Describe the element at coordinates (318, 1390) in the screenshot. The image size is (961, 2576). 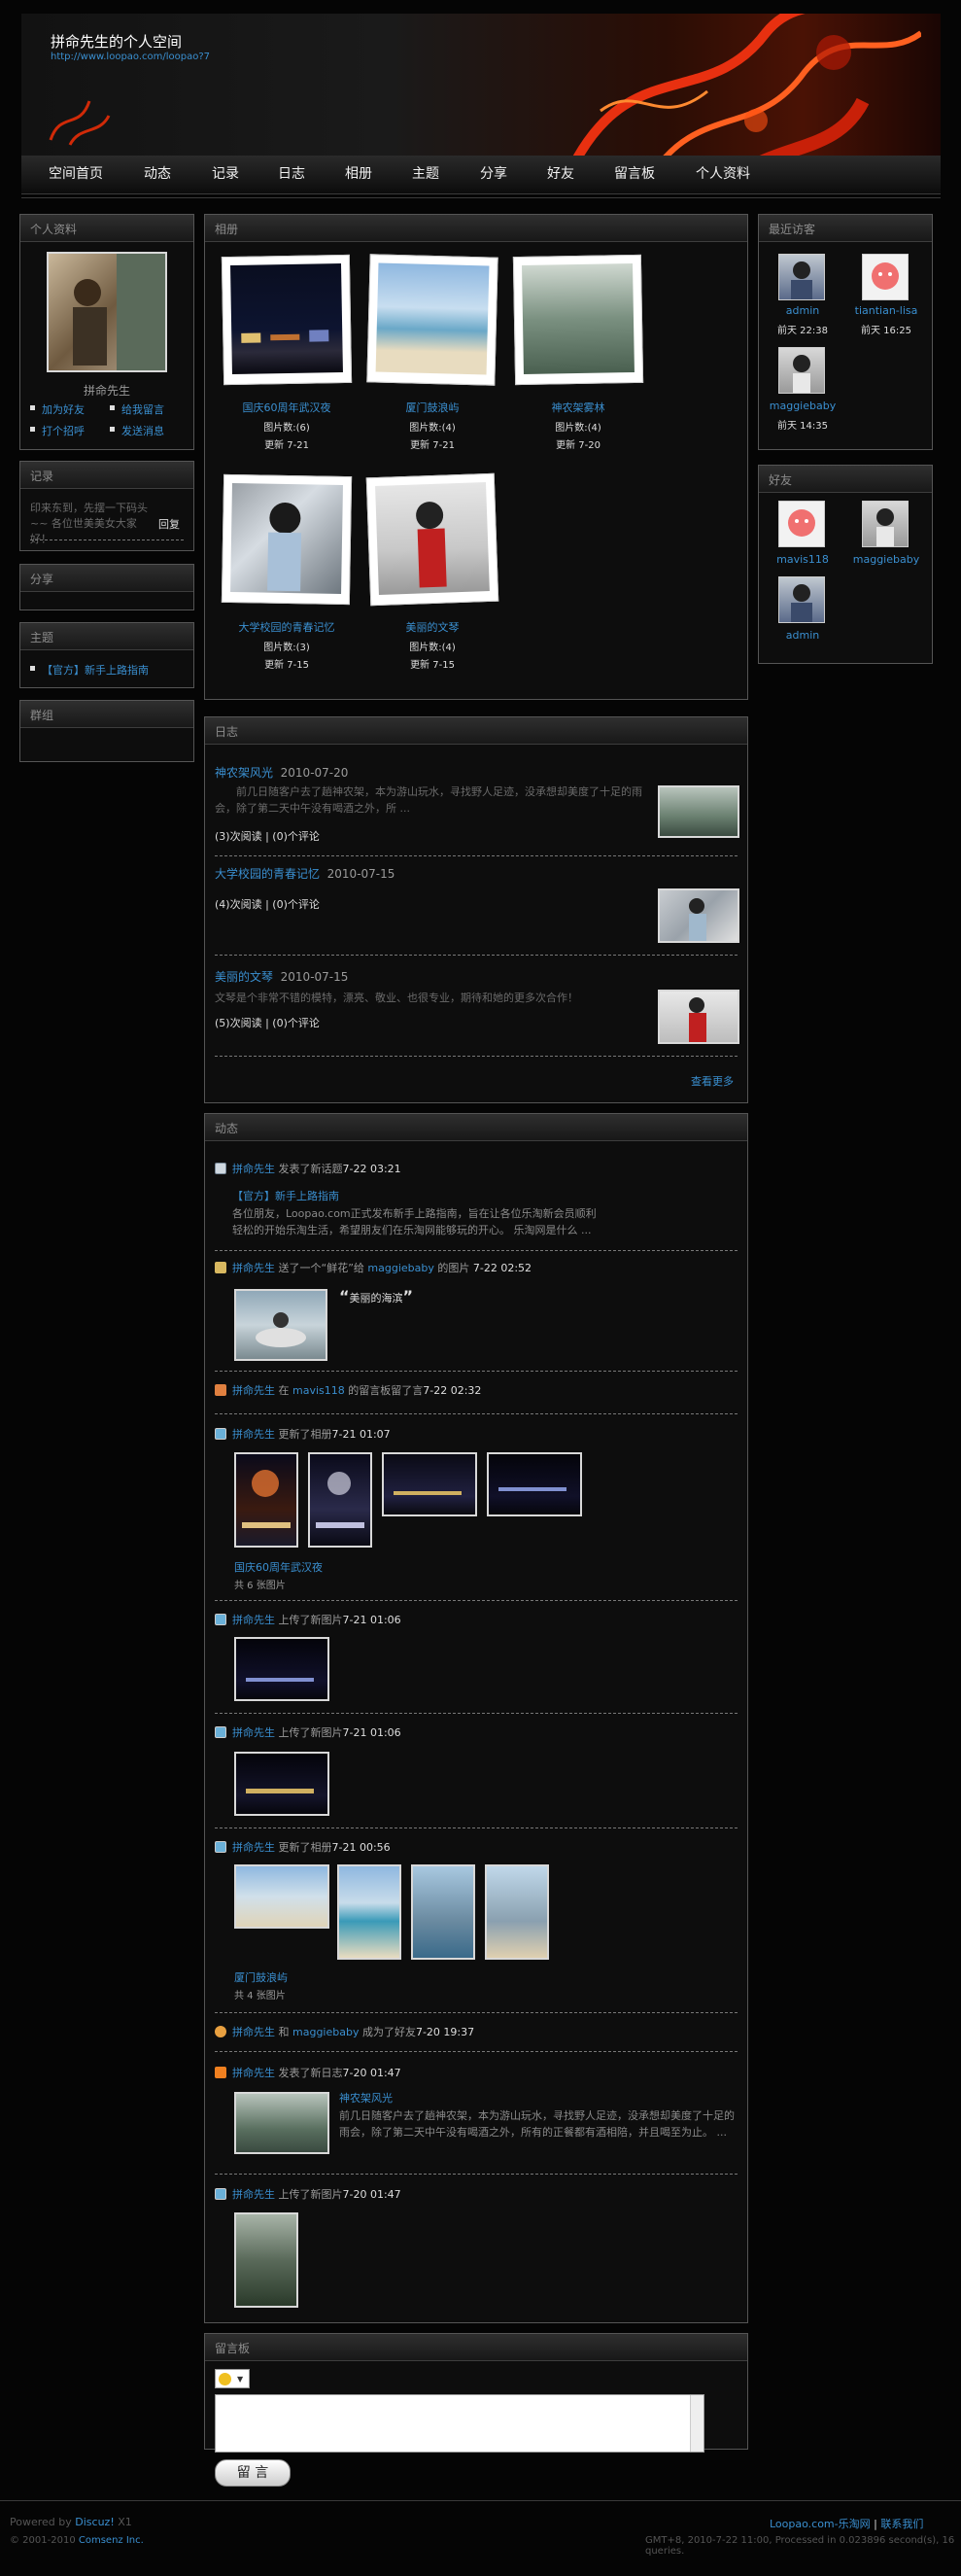
I see `feed-target: mavis118` at that location.